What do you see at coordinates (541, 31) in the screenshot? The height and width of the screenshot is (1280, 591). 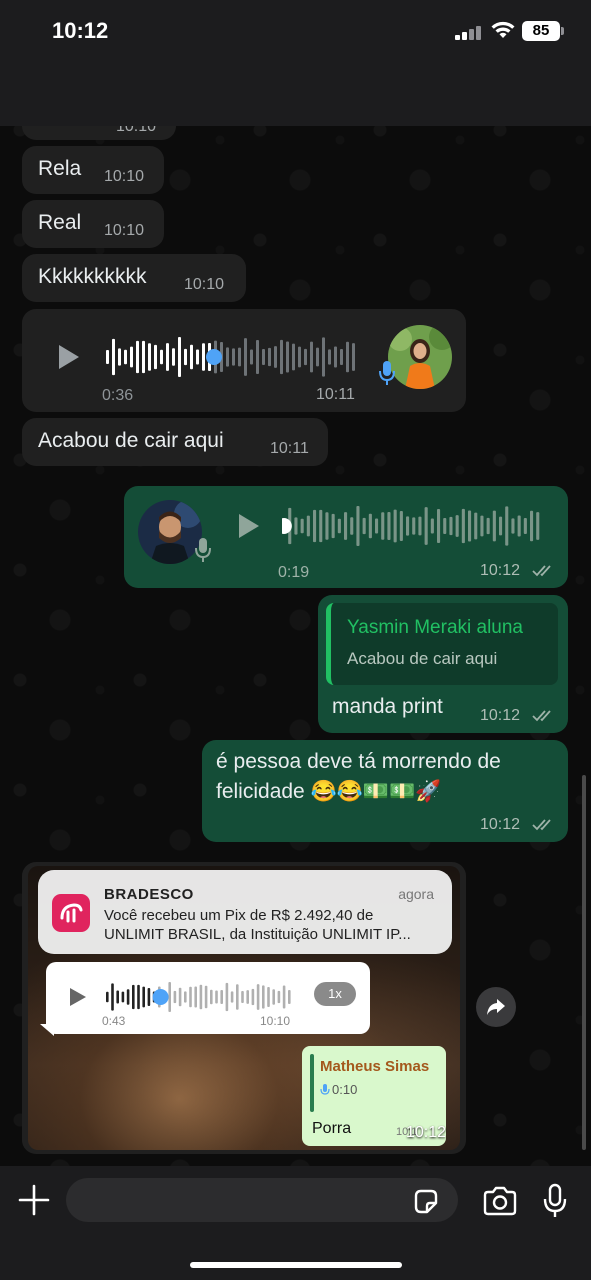 I see `battery-indicator: 85` at bounding box center [541, 31].